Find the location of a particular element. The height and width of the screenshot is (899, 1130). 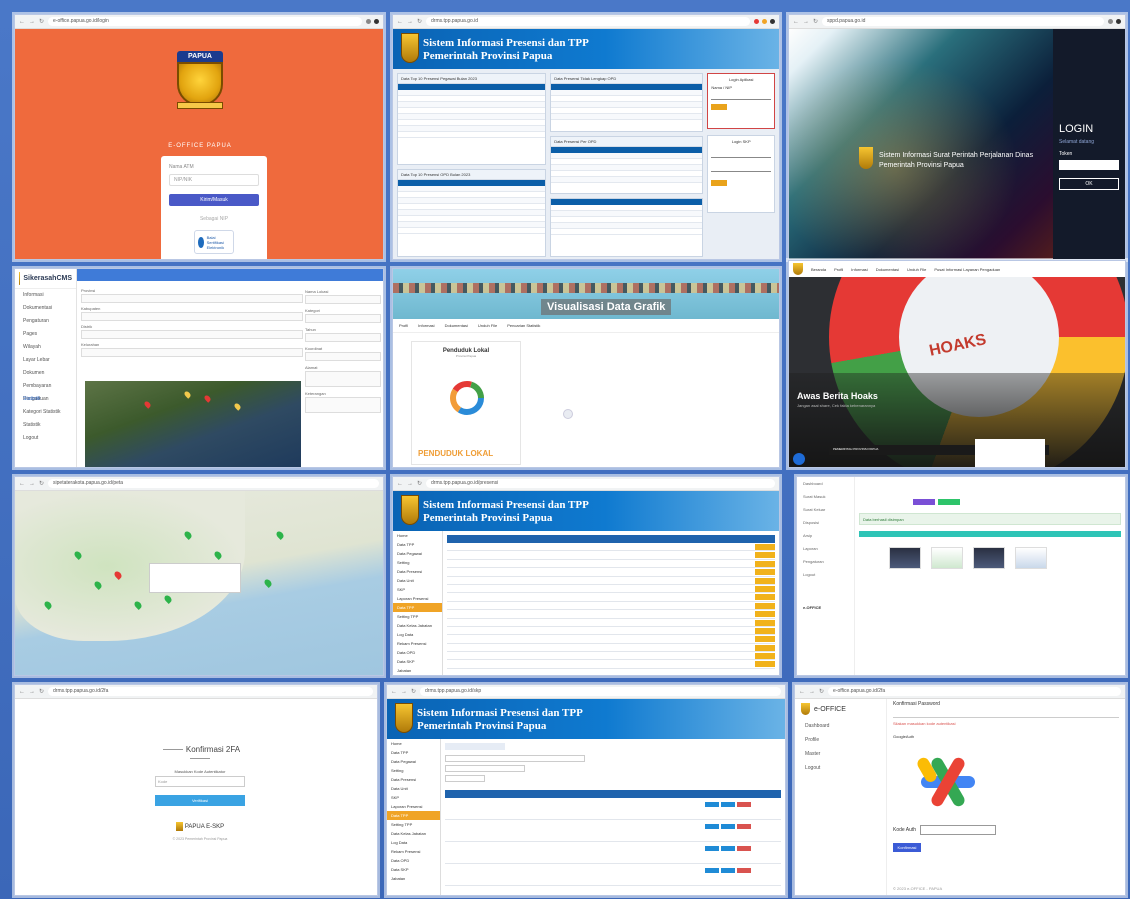

kategori-select is located at coordinates (343, 318).